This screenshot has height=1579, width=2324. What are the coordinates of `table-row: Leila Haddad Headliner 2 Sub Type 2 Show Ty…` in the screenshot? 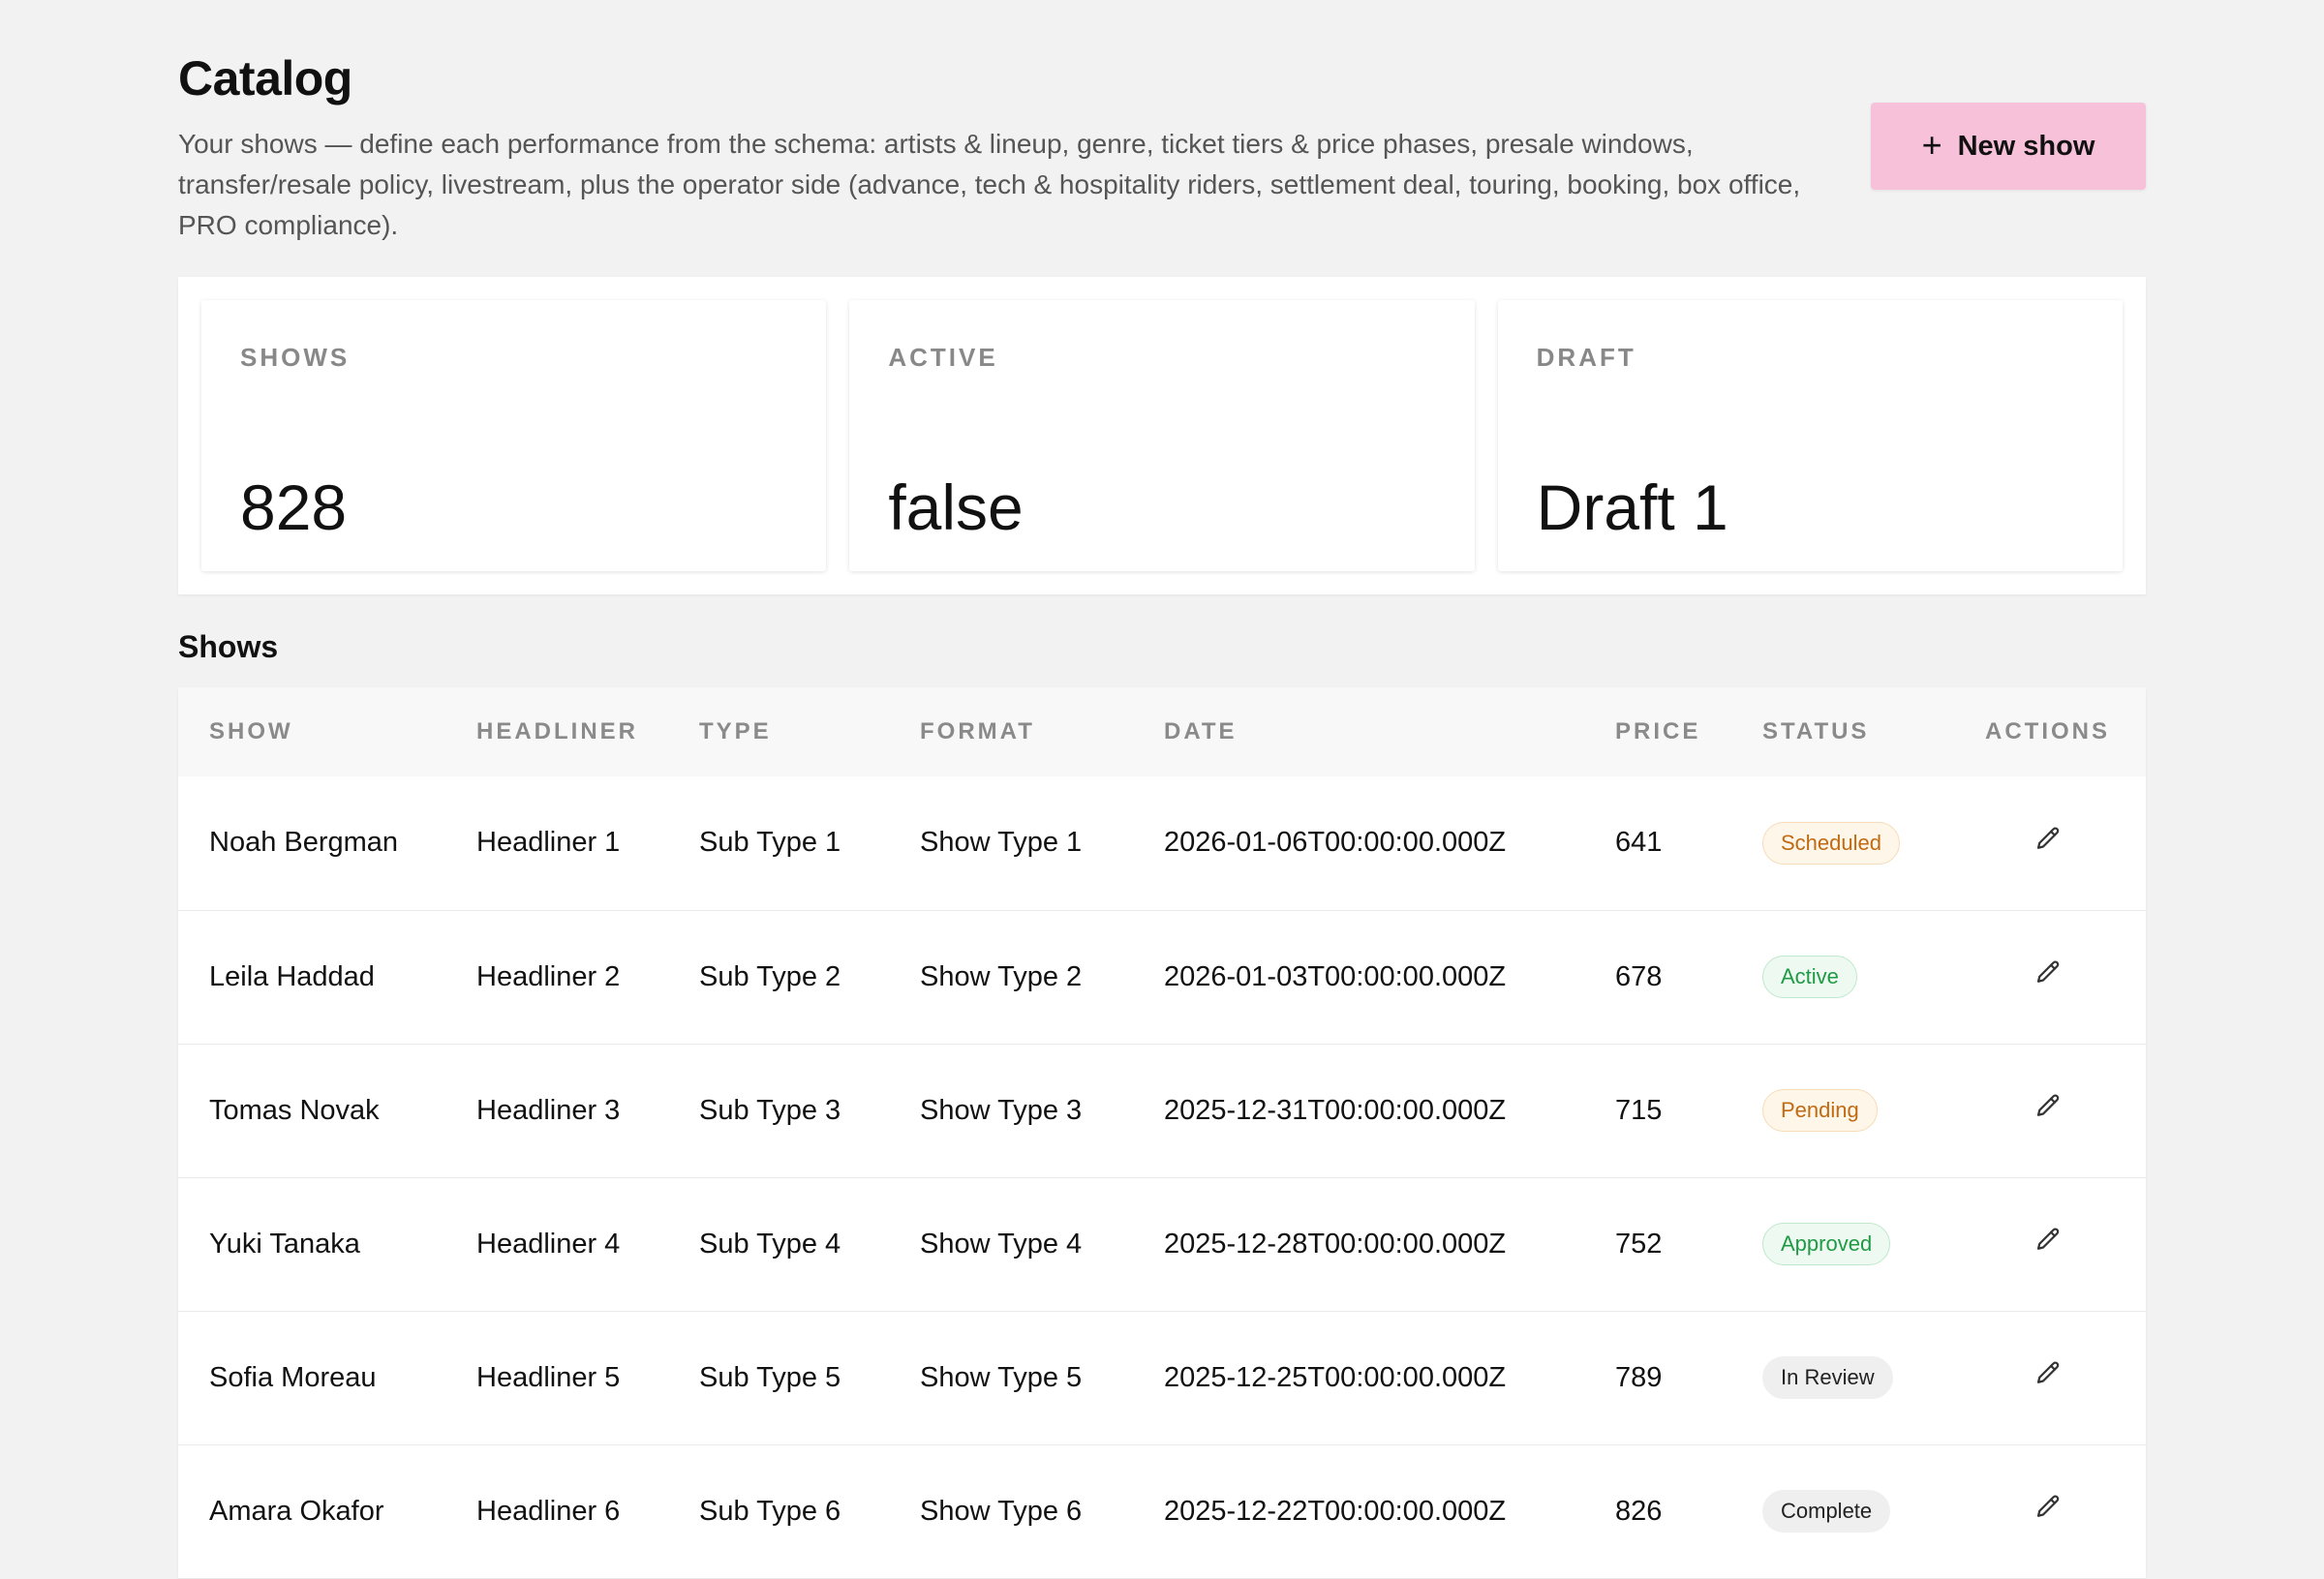 It's located at (1162, 977).